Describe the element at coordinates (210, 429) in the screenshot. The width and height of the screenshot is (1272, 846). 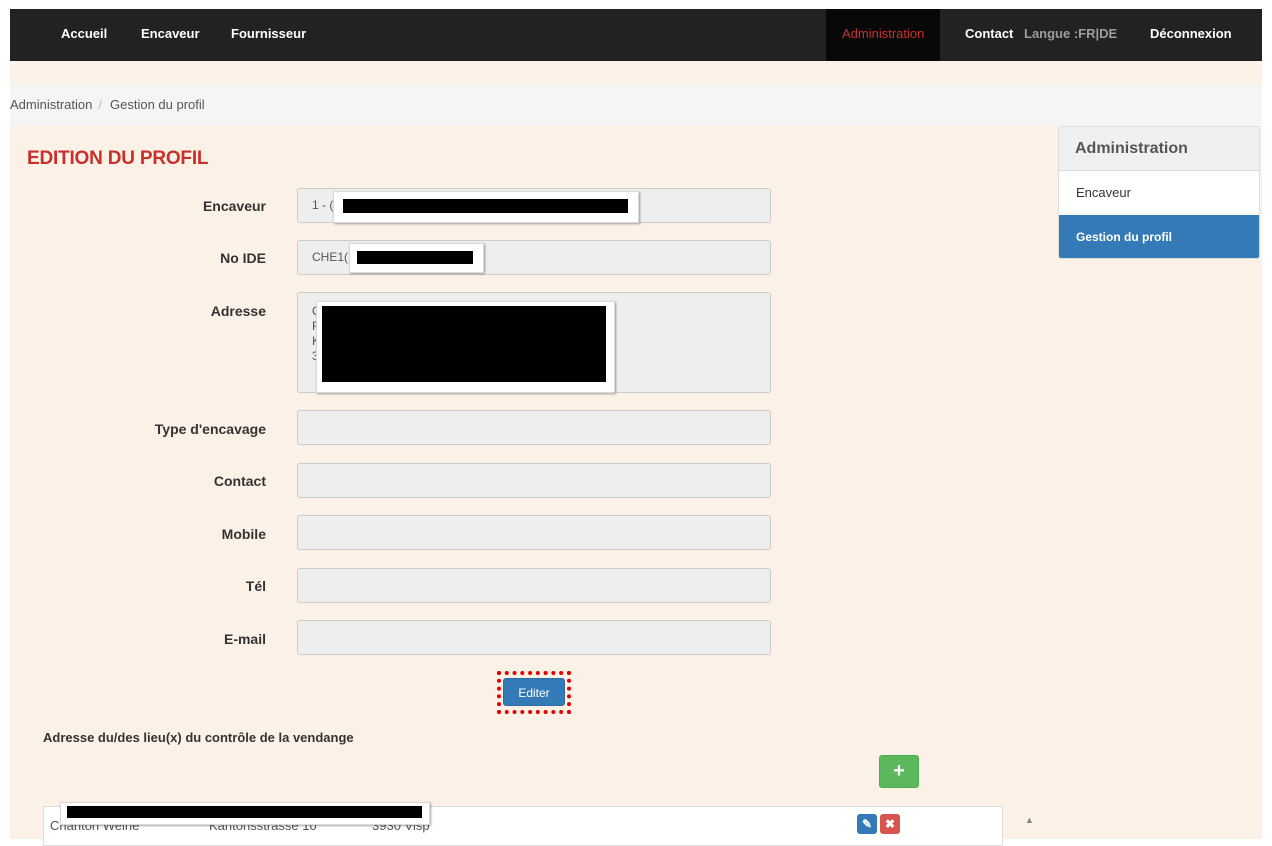
I see `type-encavage-label: Type d'encavage` at that location.